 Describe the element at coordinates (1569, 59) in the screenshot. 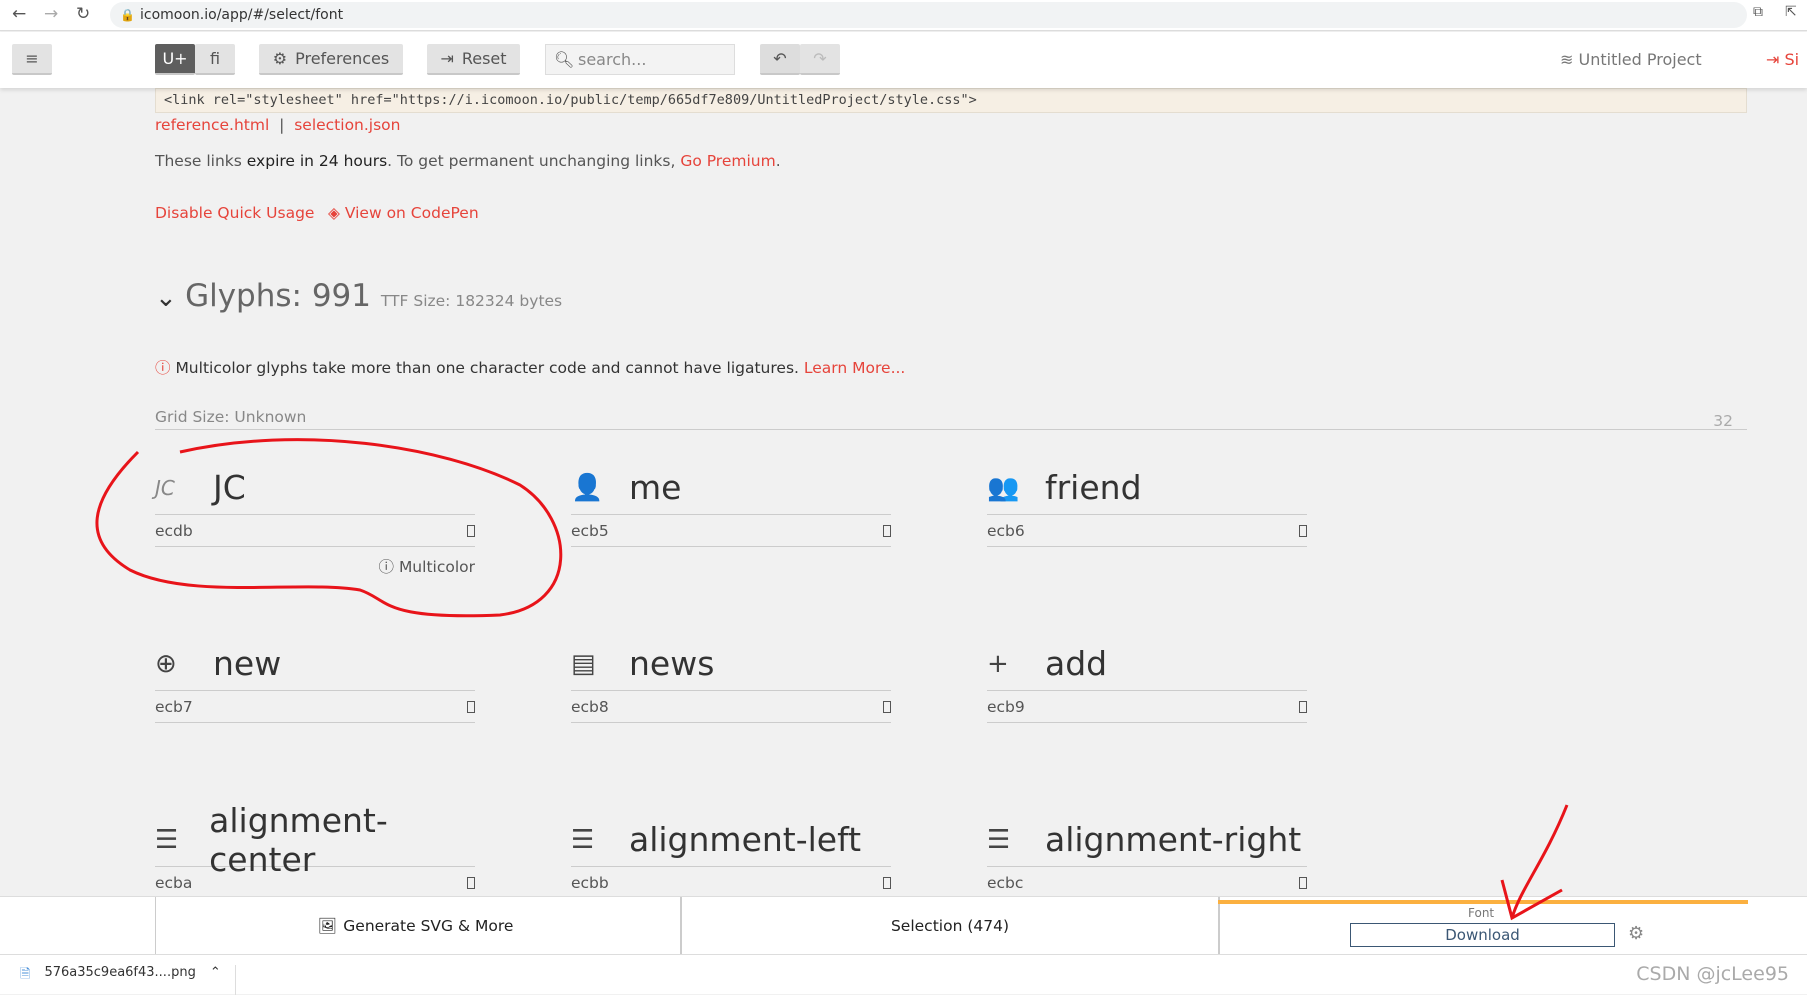

I see `layers-icon: ≋` at that location.